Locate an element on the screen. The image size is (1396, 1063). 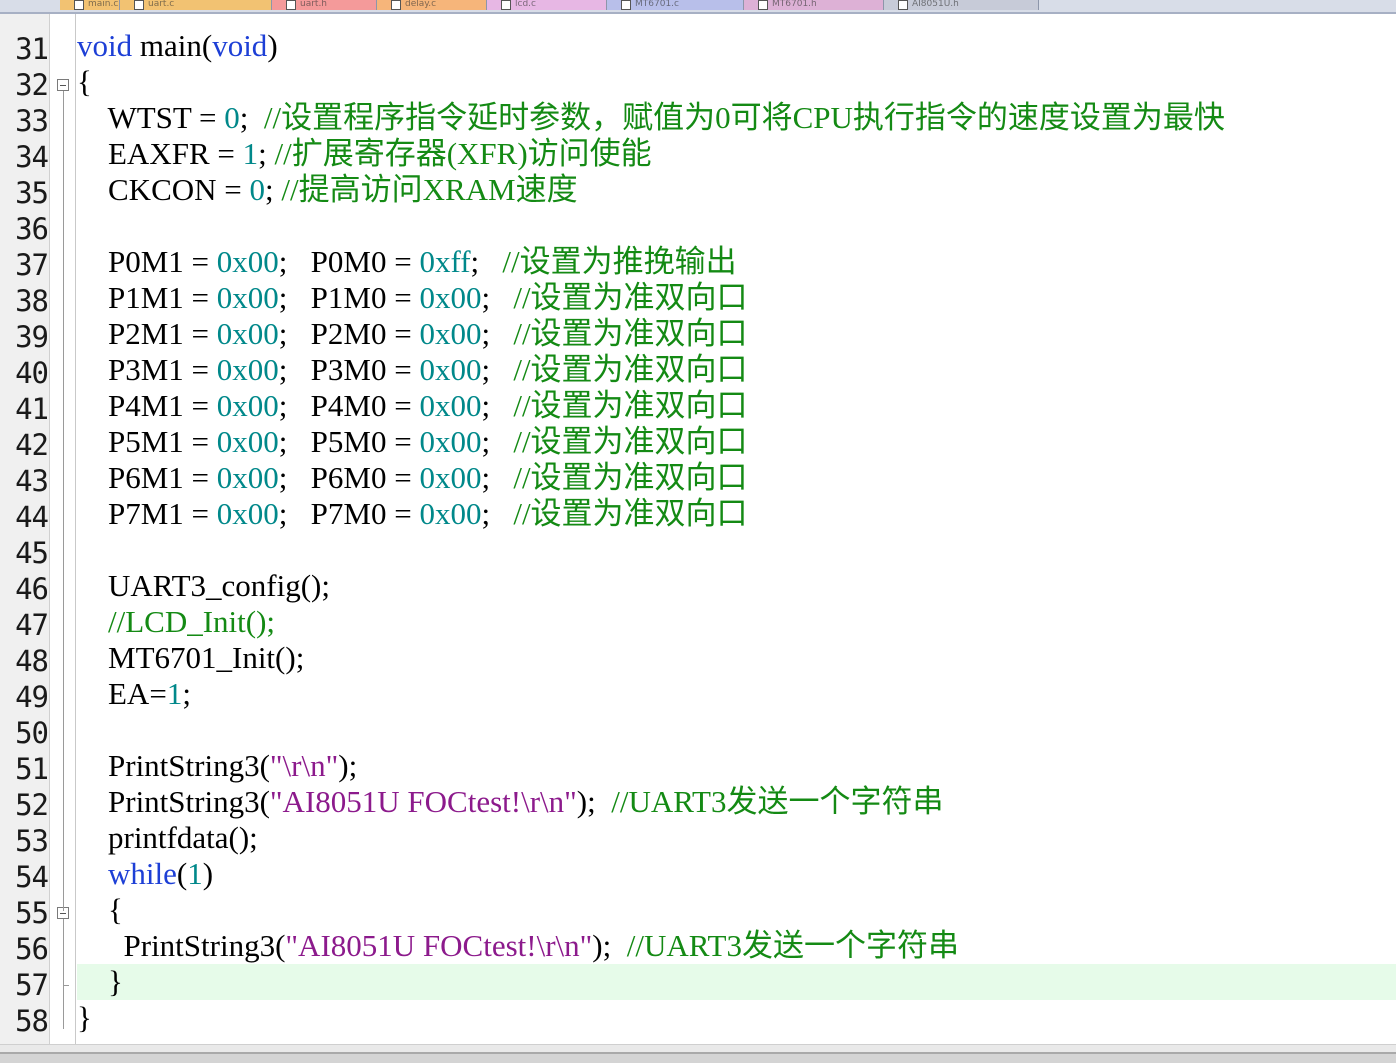
line-number: 34 is located at coordinates (32, 157).